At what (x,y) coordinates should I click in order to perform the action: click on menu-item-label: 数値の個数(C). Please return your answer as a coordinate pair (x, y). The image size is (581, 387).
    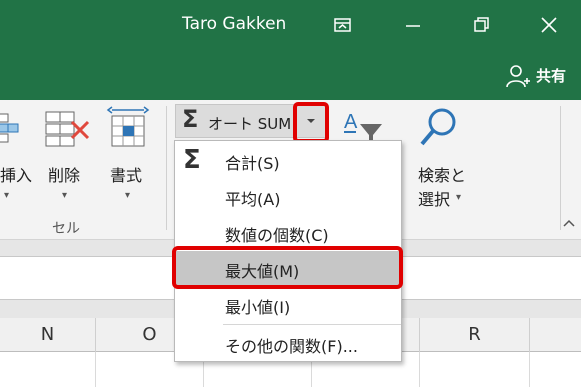
    Looking at the image, I should click on (277, 235).